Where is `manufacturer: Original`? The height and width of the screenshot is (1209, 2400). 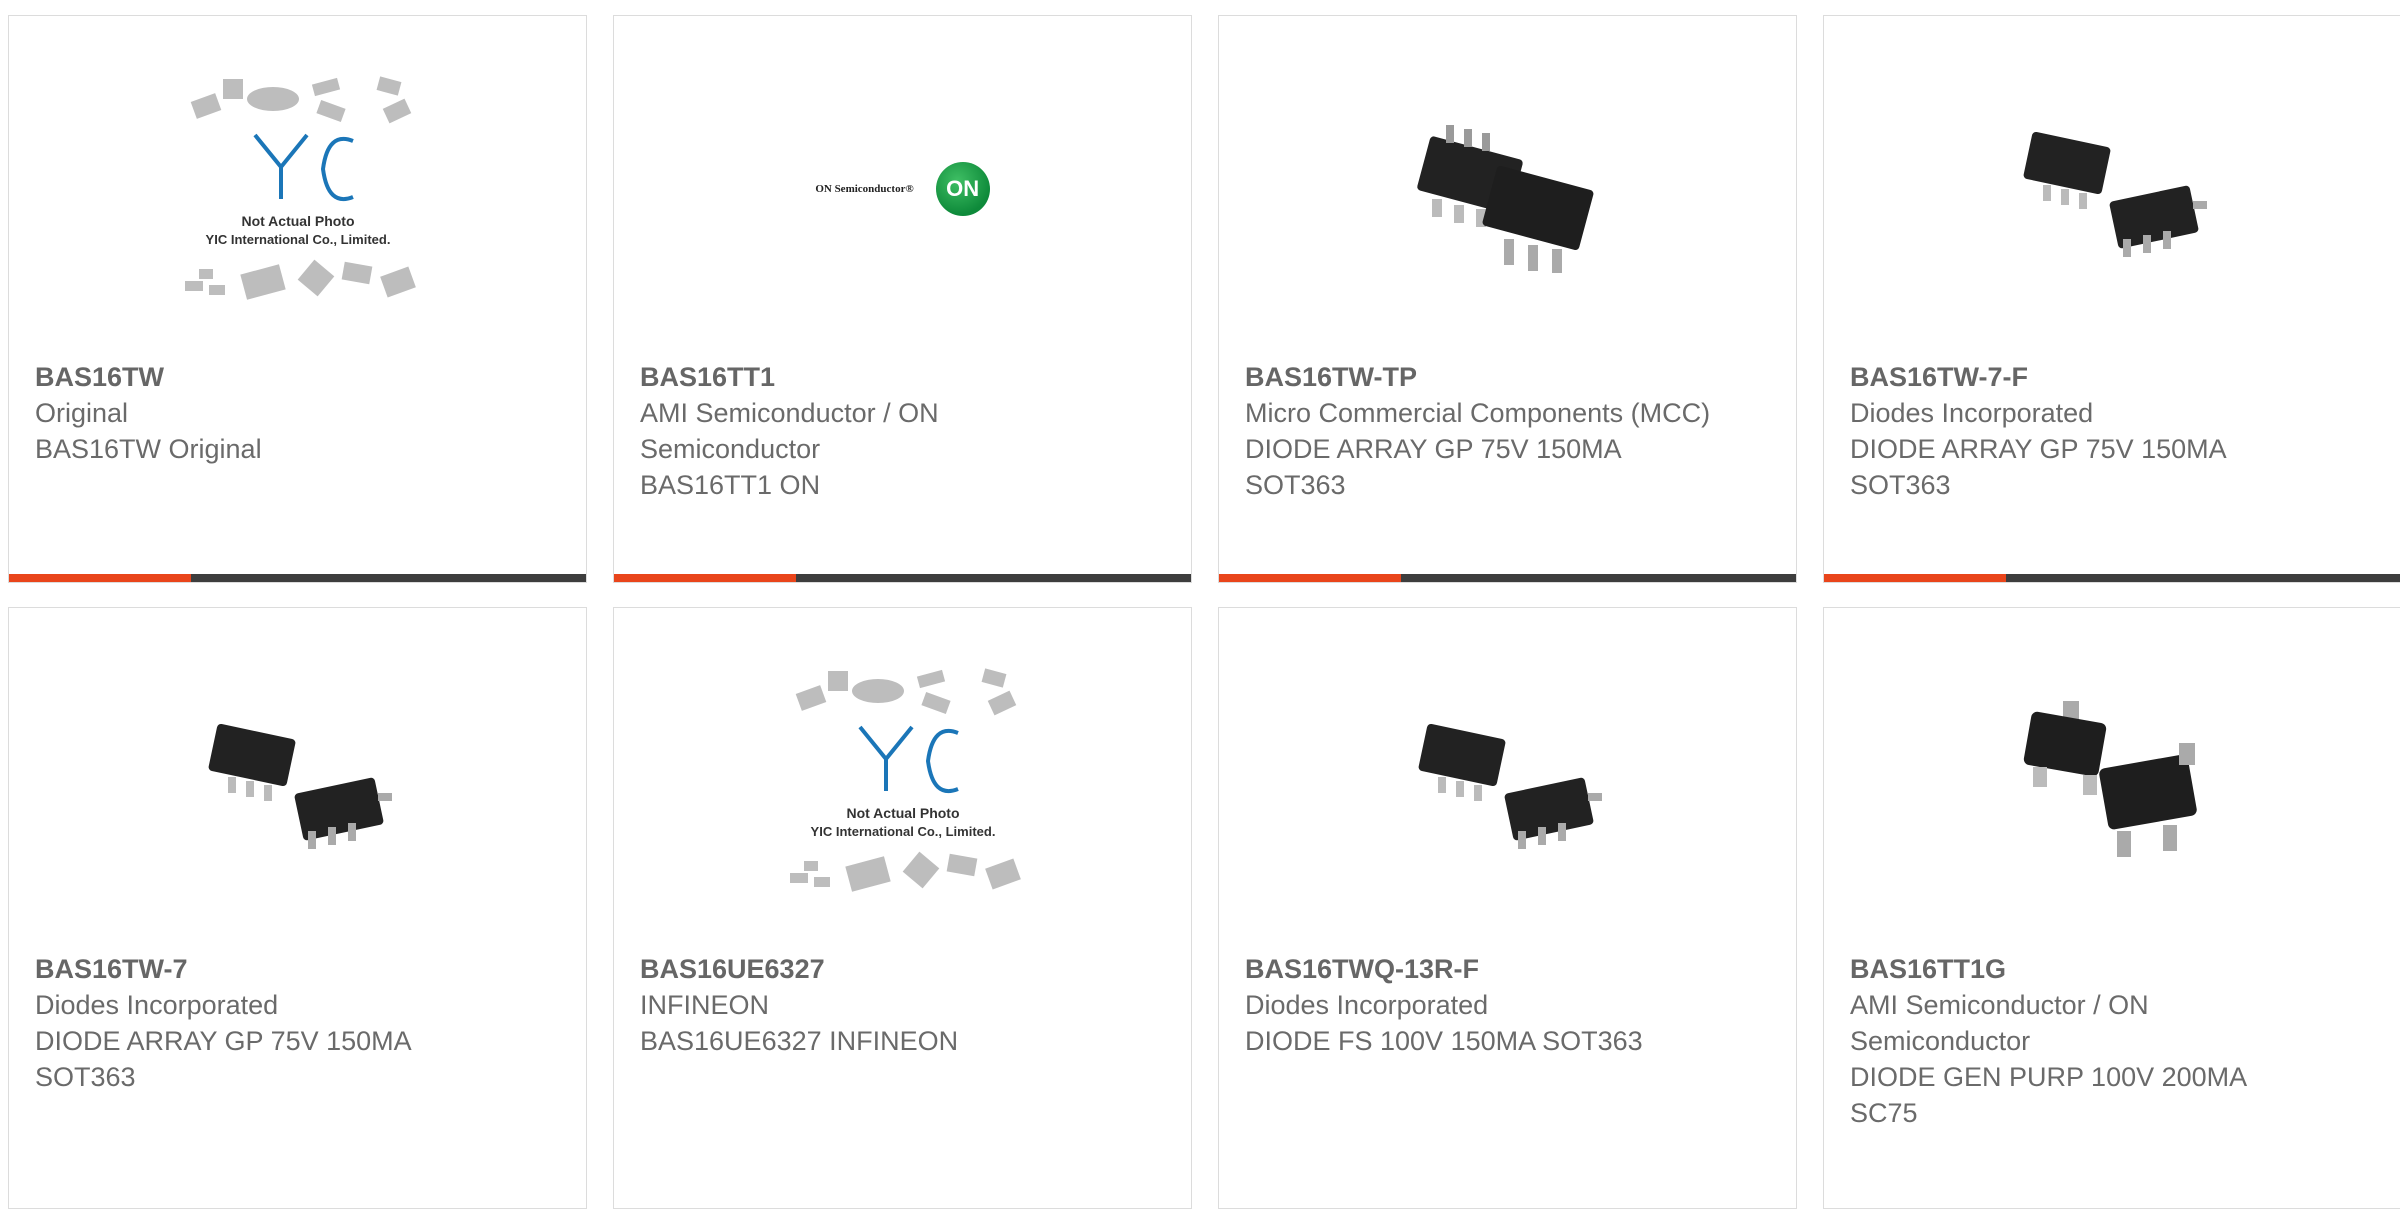 manufacturer: Original is located at coordinates (82, 413).